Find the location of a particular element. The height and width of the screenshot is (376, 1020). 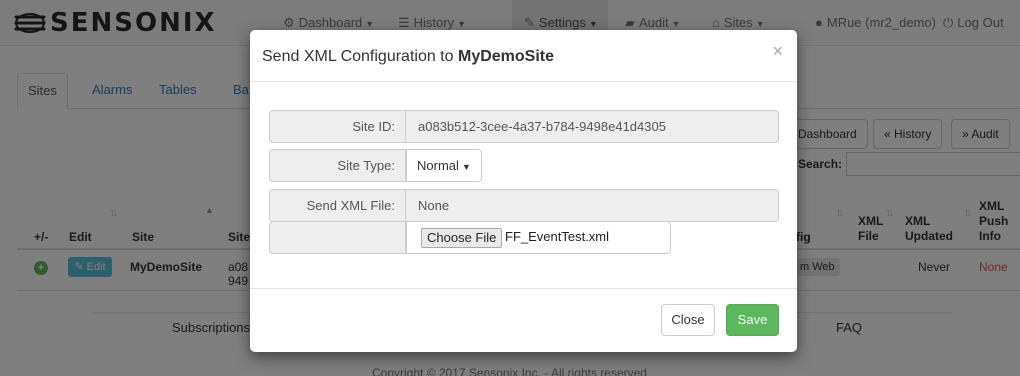

selected-file-name: FF_EventTest.xml is located at coordinates (557, 236).